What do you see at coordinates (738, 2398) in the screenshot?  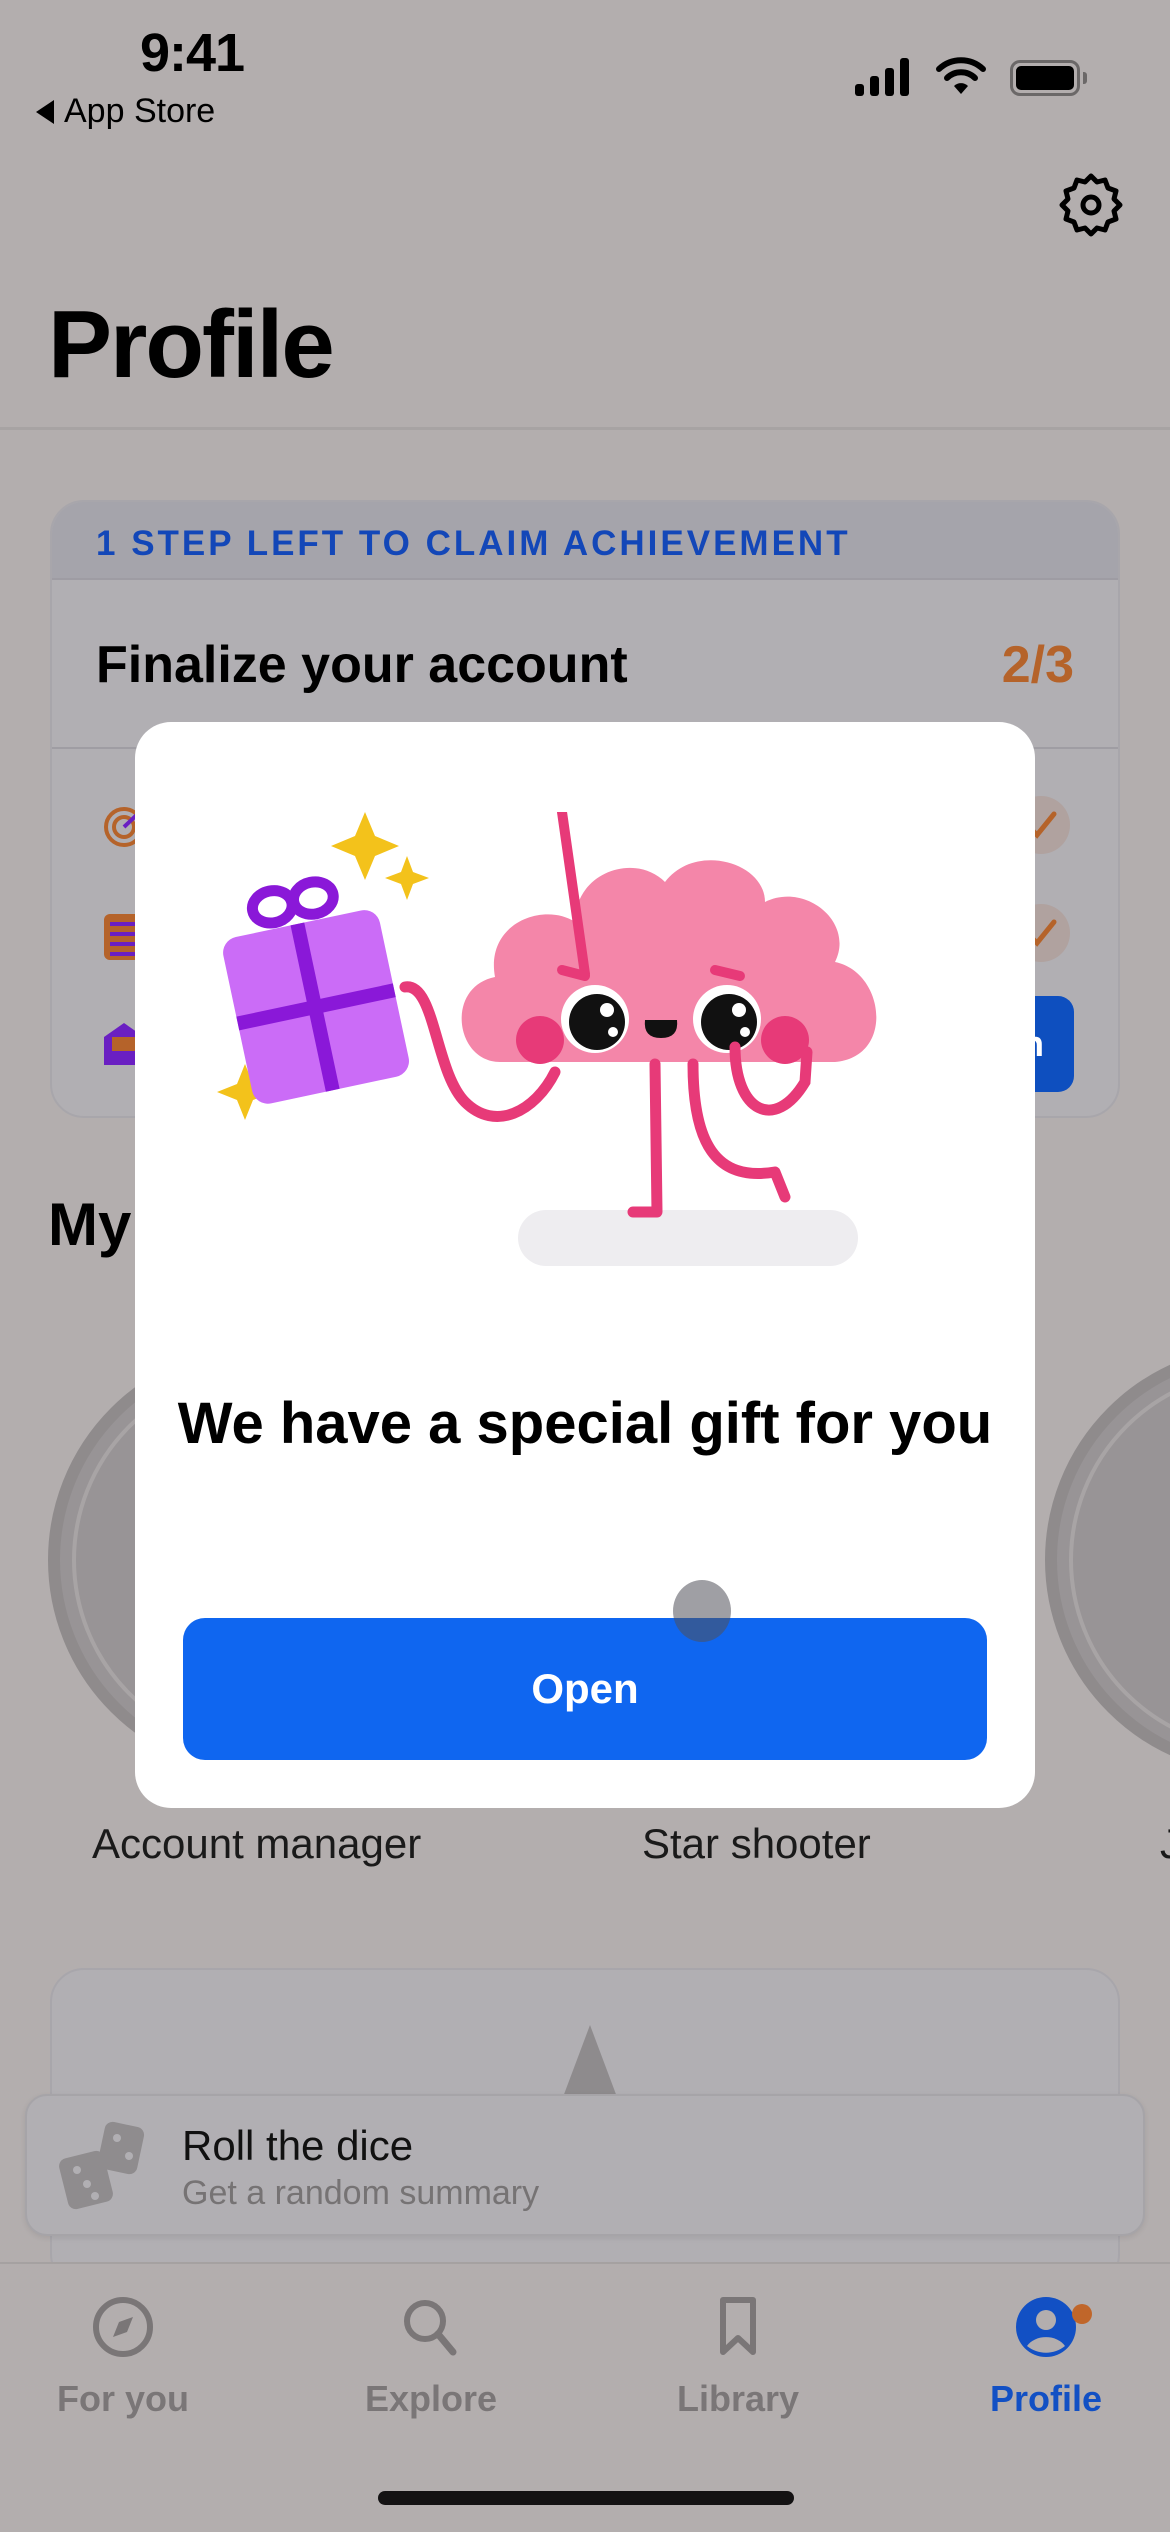 I see `tab-label: Library` at bounding box center [738, 2398].